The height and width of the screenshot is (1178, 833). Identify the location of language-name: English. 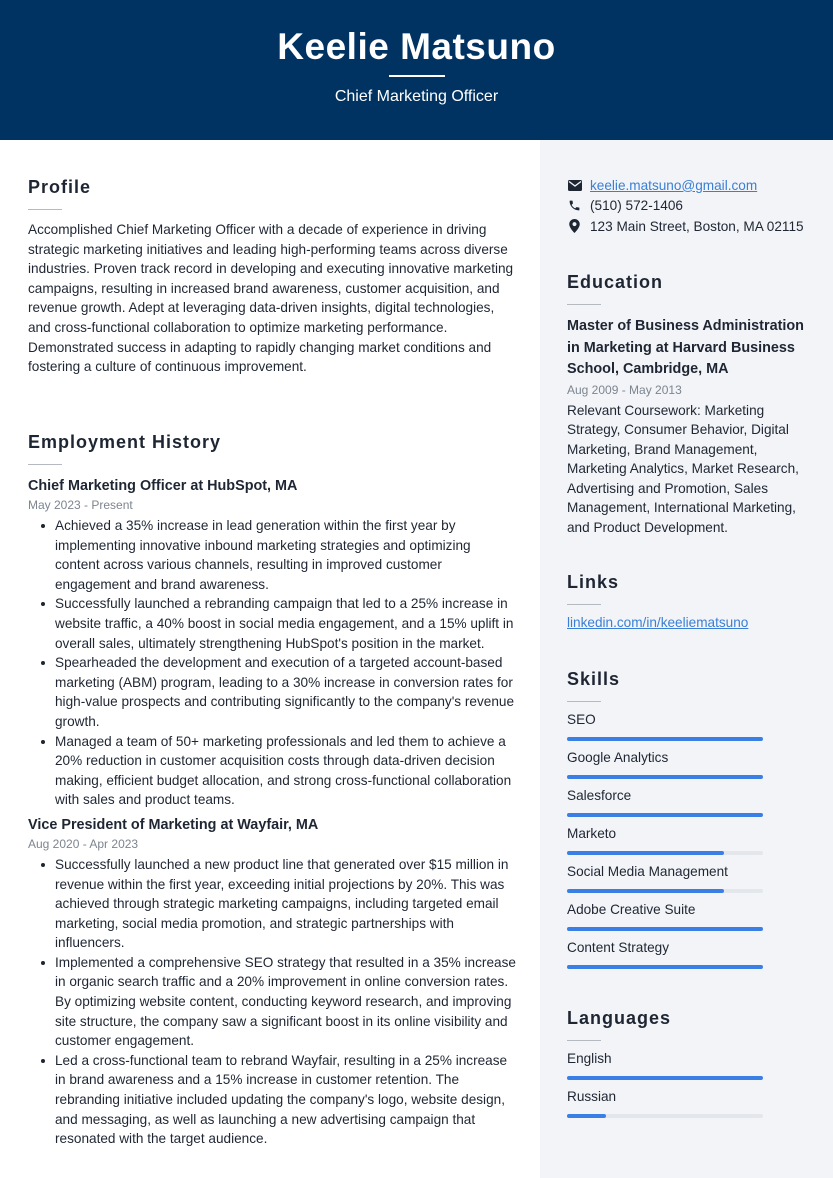
(589, 1058).